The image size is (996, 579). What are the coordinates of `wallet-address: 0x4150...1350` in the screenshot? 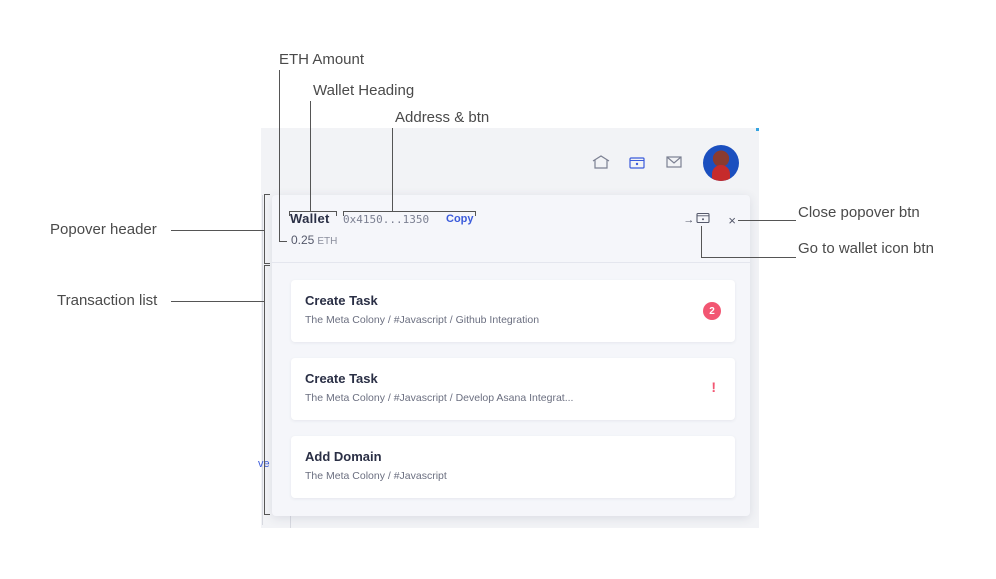 It's located at (386, 219).